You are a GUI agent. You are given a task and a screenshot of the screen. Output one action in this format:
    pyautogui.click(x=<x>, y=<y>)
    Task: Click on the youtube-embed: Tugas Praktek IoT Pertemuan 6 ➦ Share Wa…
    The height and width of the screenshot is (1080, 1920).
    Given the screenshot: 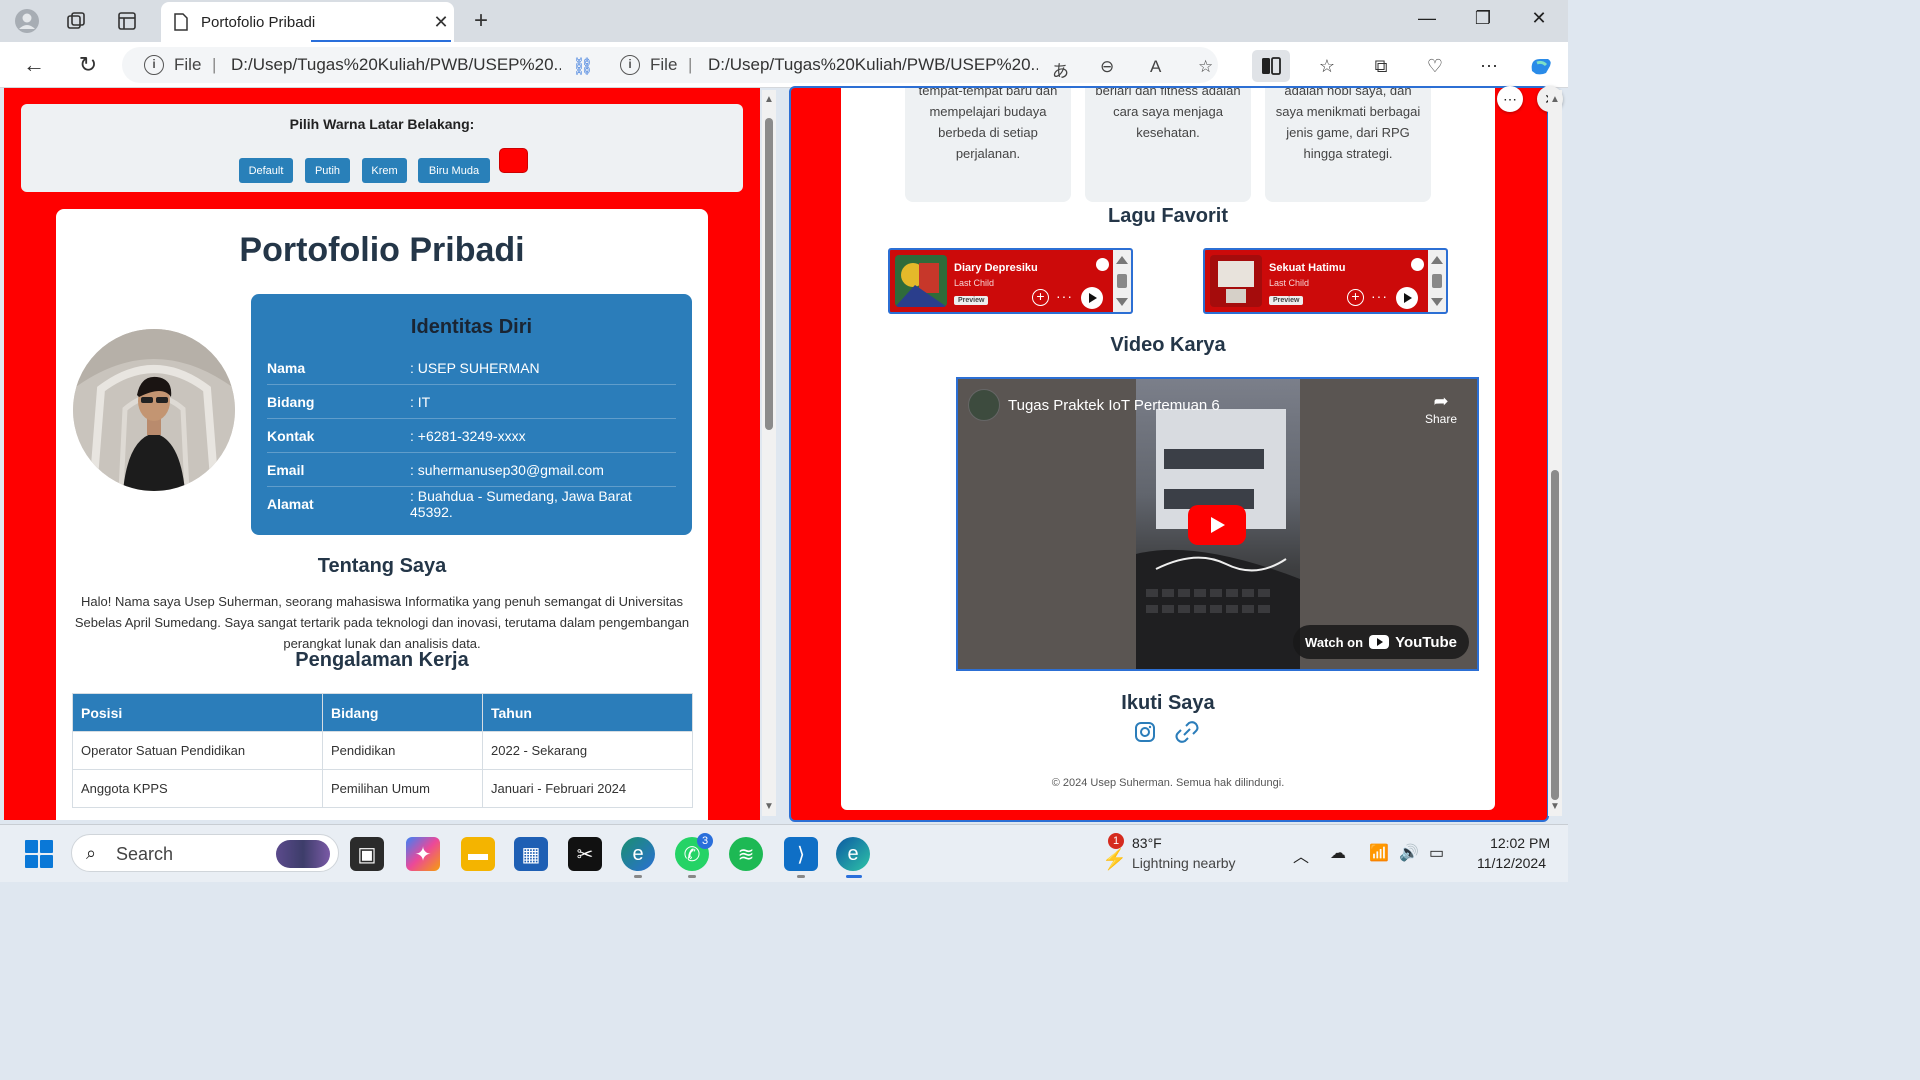 What is the action you would take?
    pyautogui.click(x=1217, y=524)
    